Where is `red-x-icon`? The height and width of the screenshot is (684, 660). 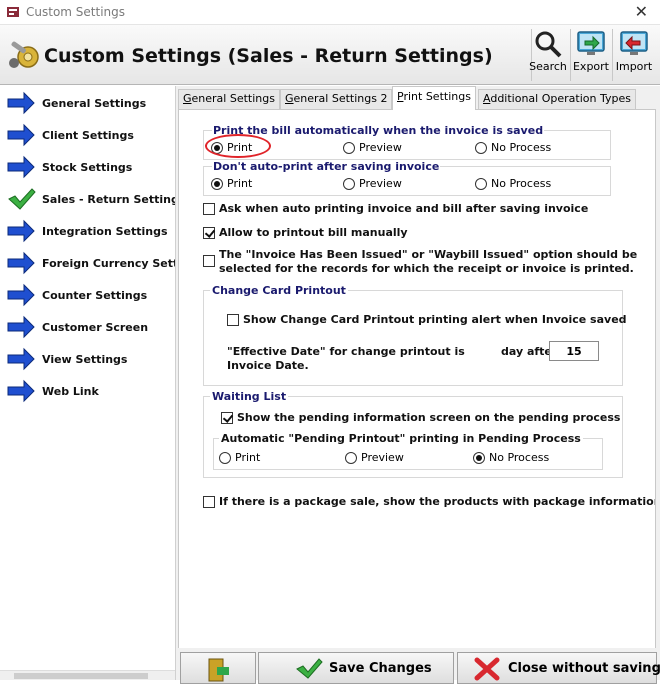
red-x-icon is located at coordinates (487, 669).